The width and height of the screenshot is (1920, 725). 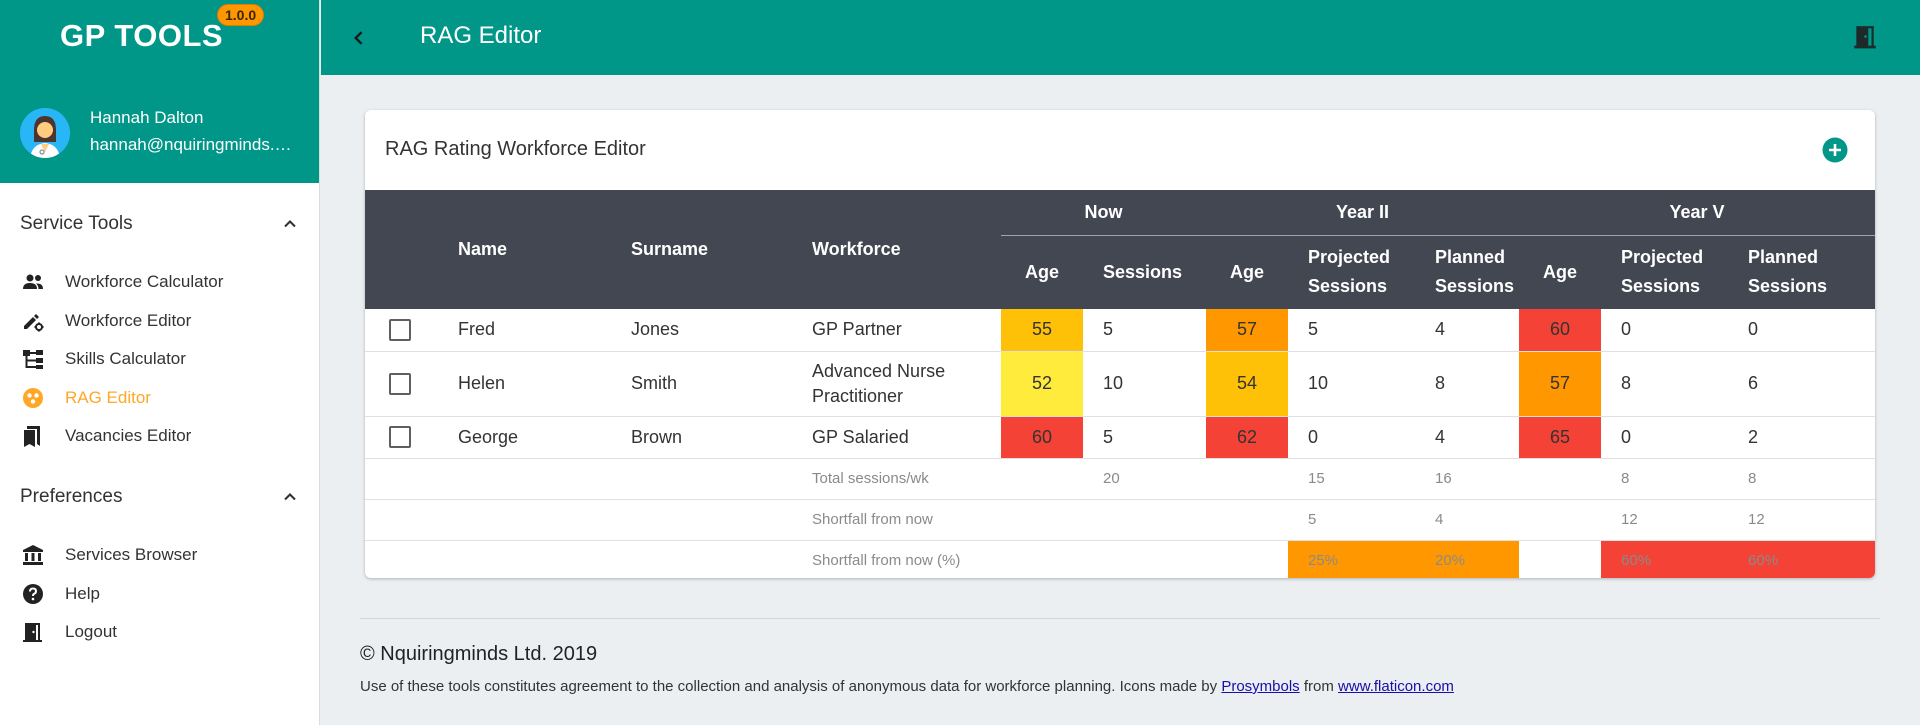 I want to click on summary-row-shortfall: Shortfall from now 5 4 12 12, so click(x=1120, y=520).